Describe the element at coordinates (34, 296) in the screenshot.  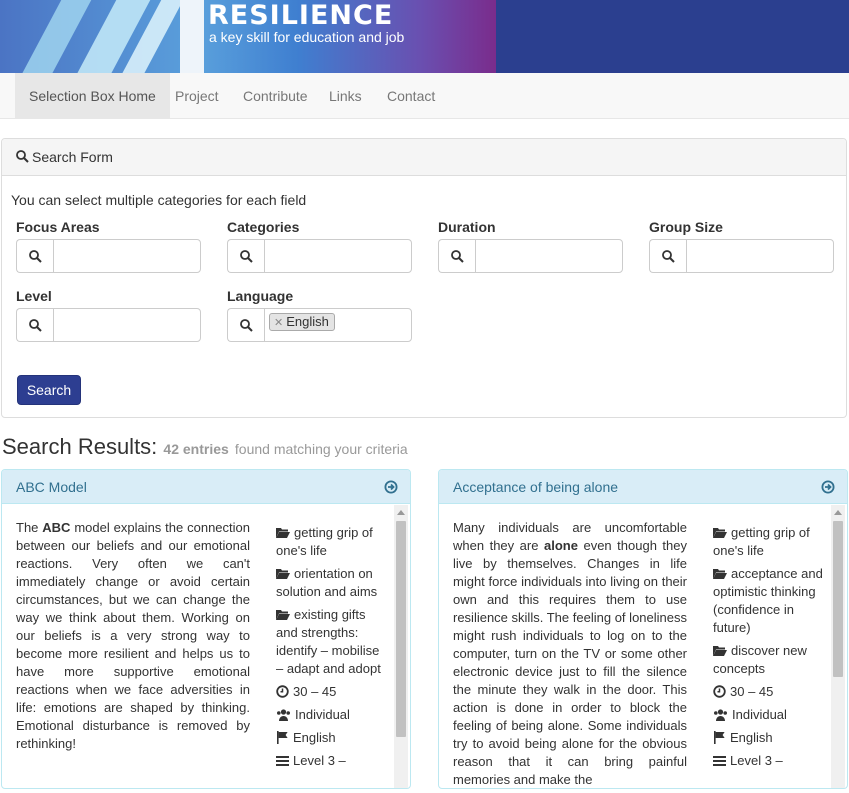
I see `level-label: Level` at that location.